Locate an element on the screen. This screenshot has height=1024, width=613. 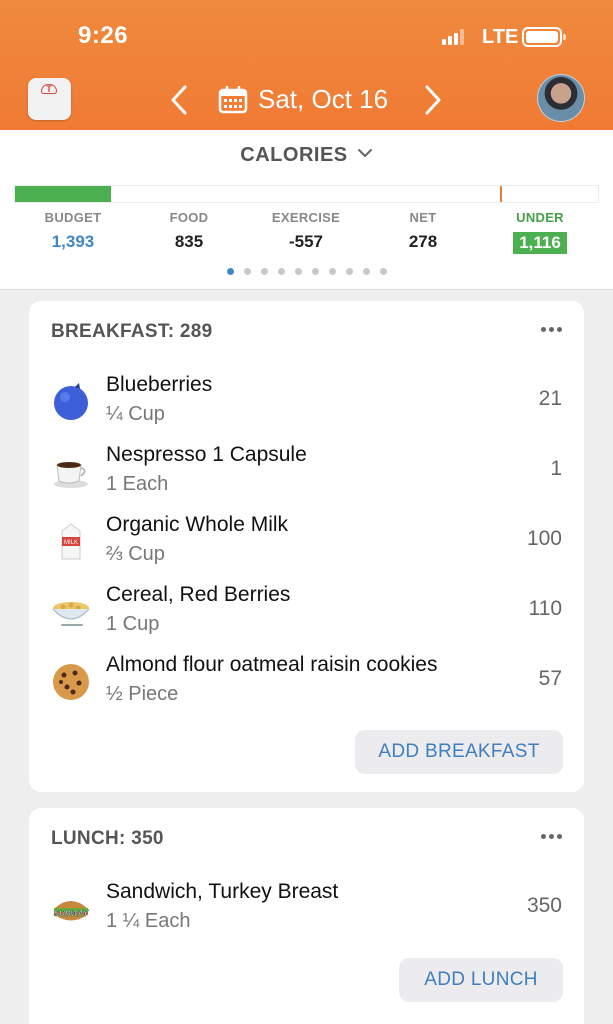
meal-title: BREAKFAST: 289 is located at coordinates (132, 331).